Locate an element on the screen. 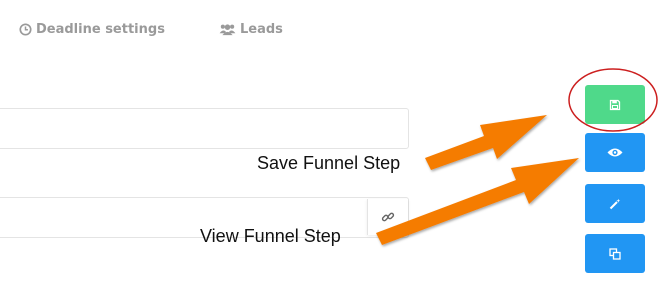 This screenshot has height=307, width=671. clone-icon is located at coordinates (615, 253).